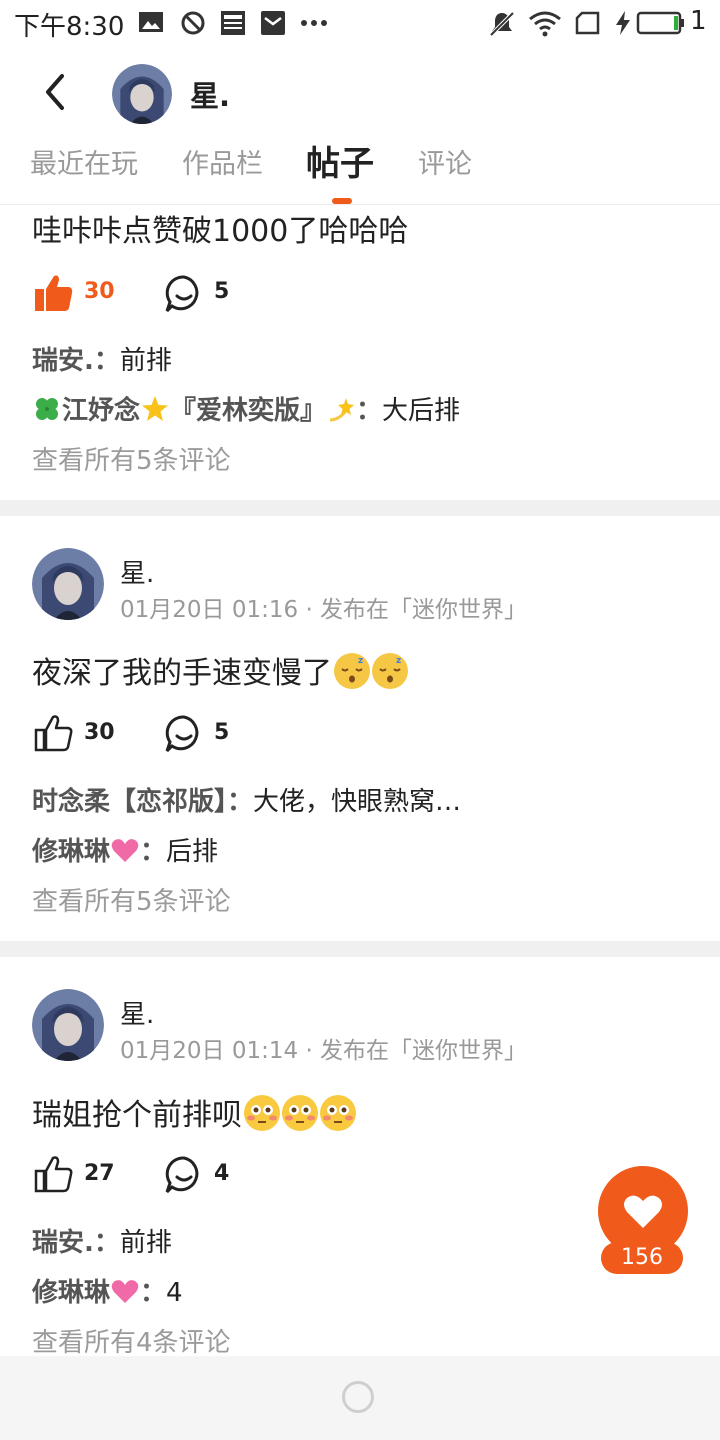  Describe the element at coordinates (642, 1258) in the screenshot. I see `like-total-badge: 156` at that location.